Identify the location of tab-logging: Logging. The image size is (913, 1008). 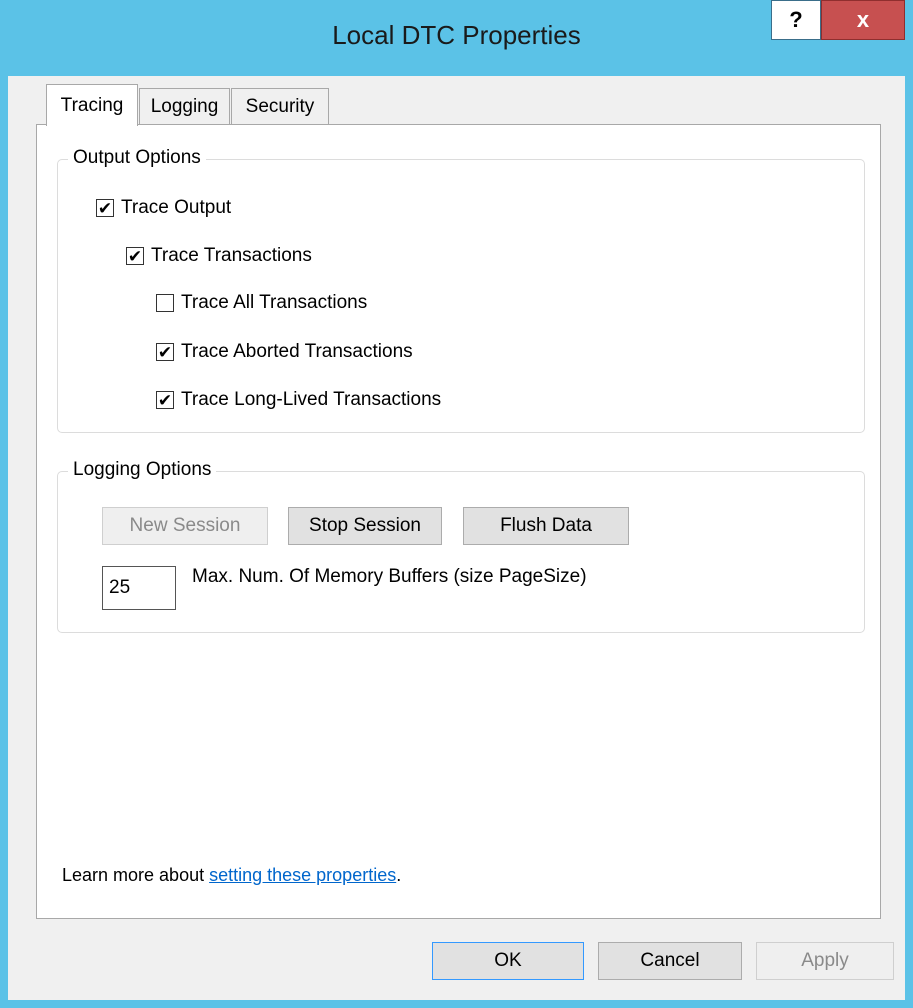
(184, 106).